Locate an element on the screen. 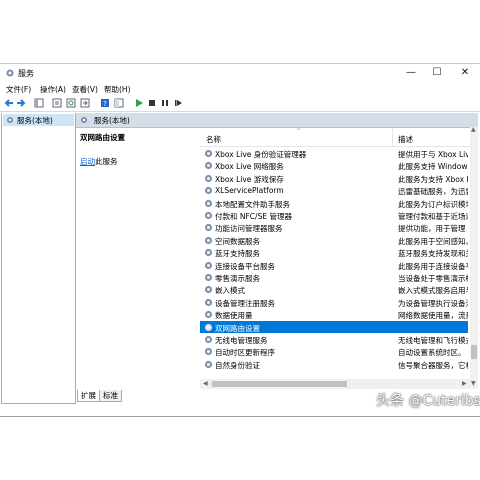 The width and height of the screenshot is (480, 480). service-name: 连接设备平台服务 is located at coordinates (245, 266).